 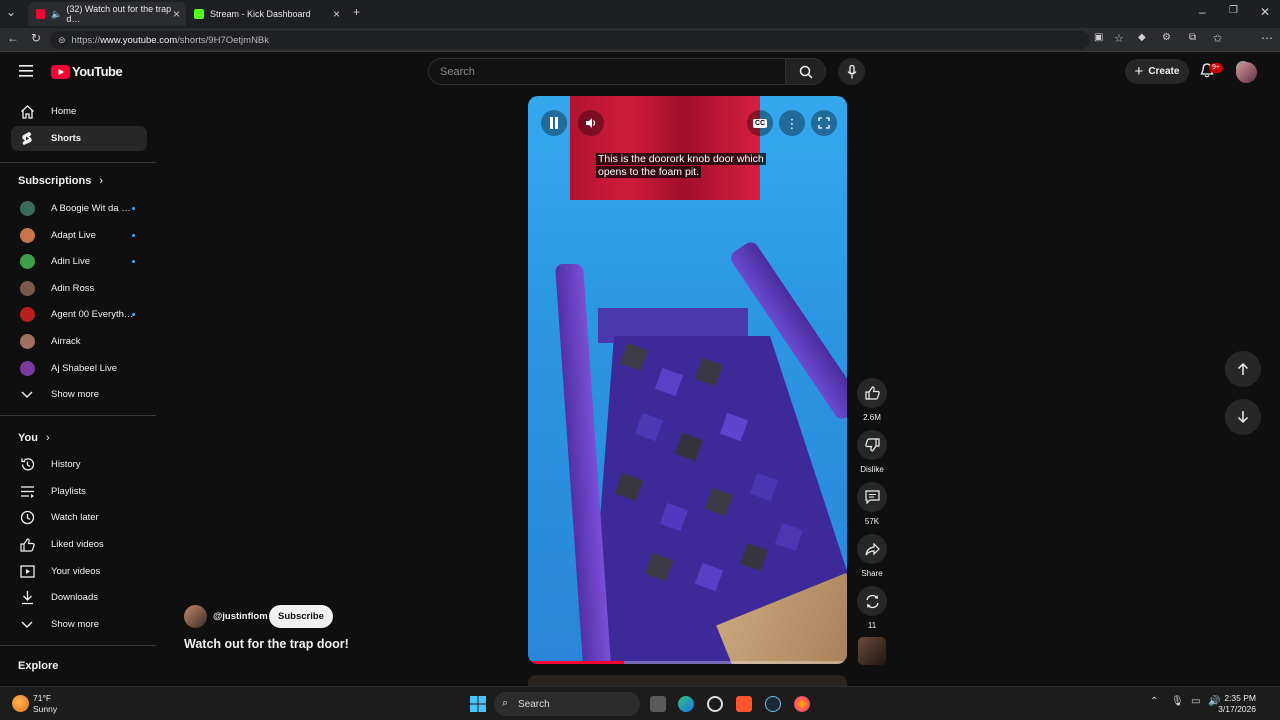 What do you see at coordinates (1177, 701) in the screenshot?
I see `microphone-tray-icon: 🎙` at bounding box center [1177, 701].